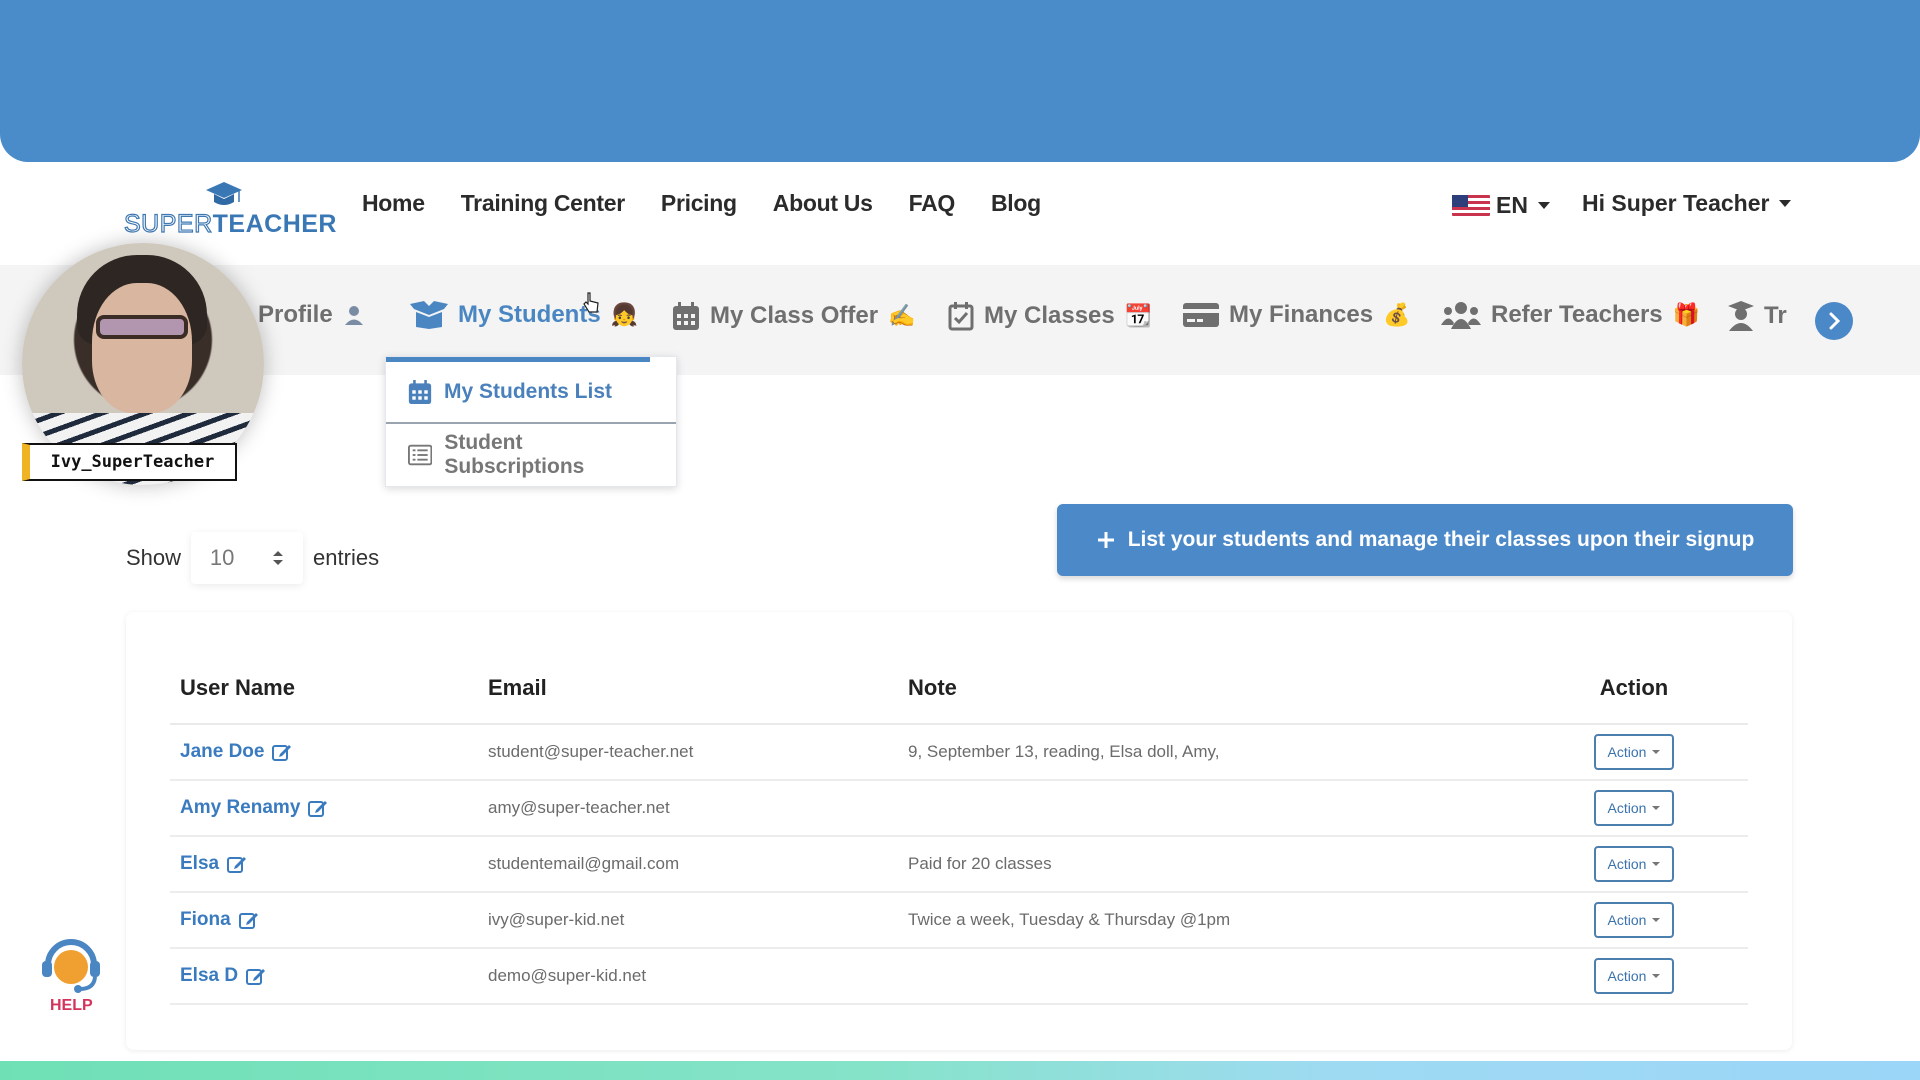 Image resolution: width=1920 pixels, height=1080 pixels. What do you see at coordinates (154, 557) in the screenshot?
I see `show-label: Show` at bounding box center [154, 557].